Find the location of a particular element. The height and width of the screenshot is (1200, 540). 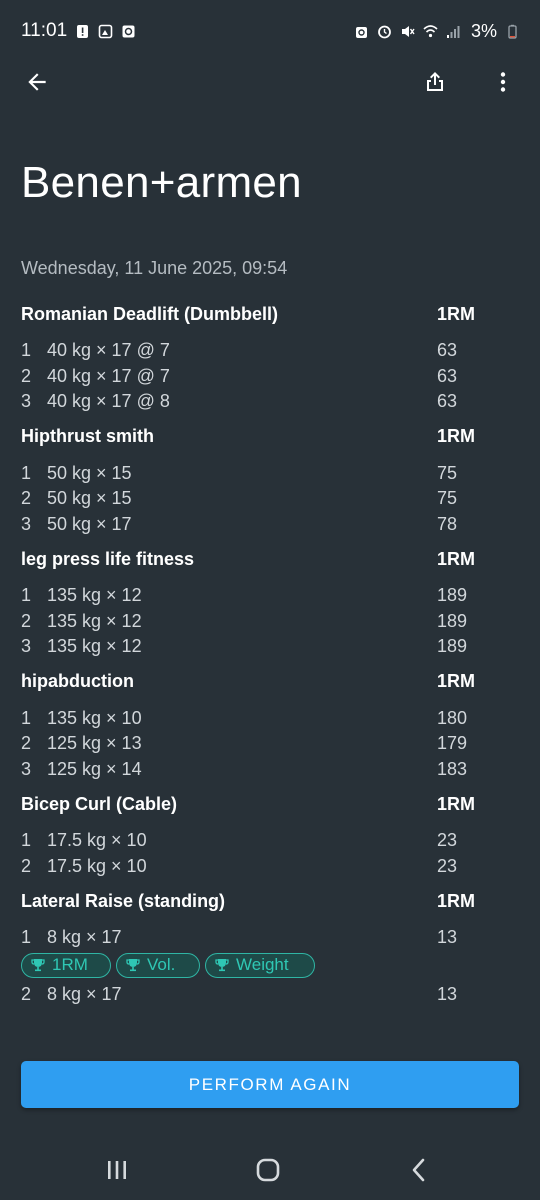

alert-icon is located at coordinates (82, 31).